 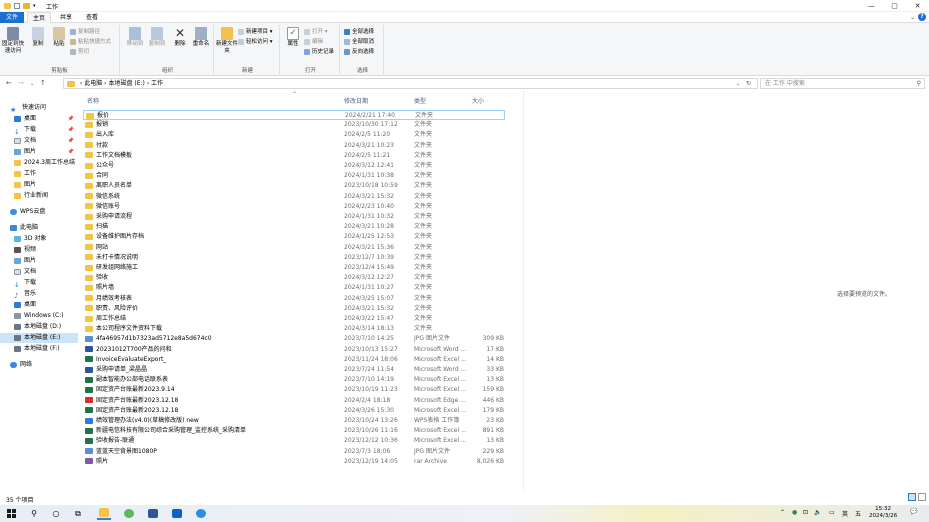 I want to click on file-name-cell: 网站, so click(x=212, y=248).